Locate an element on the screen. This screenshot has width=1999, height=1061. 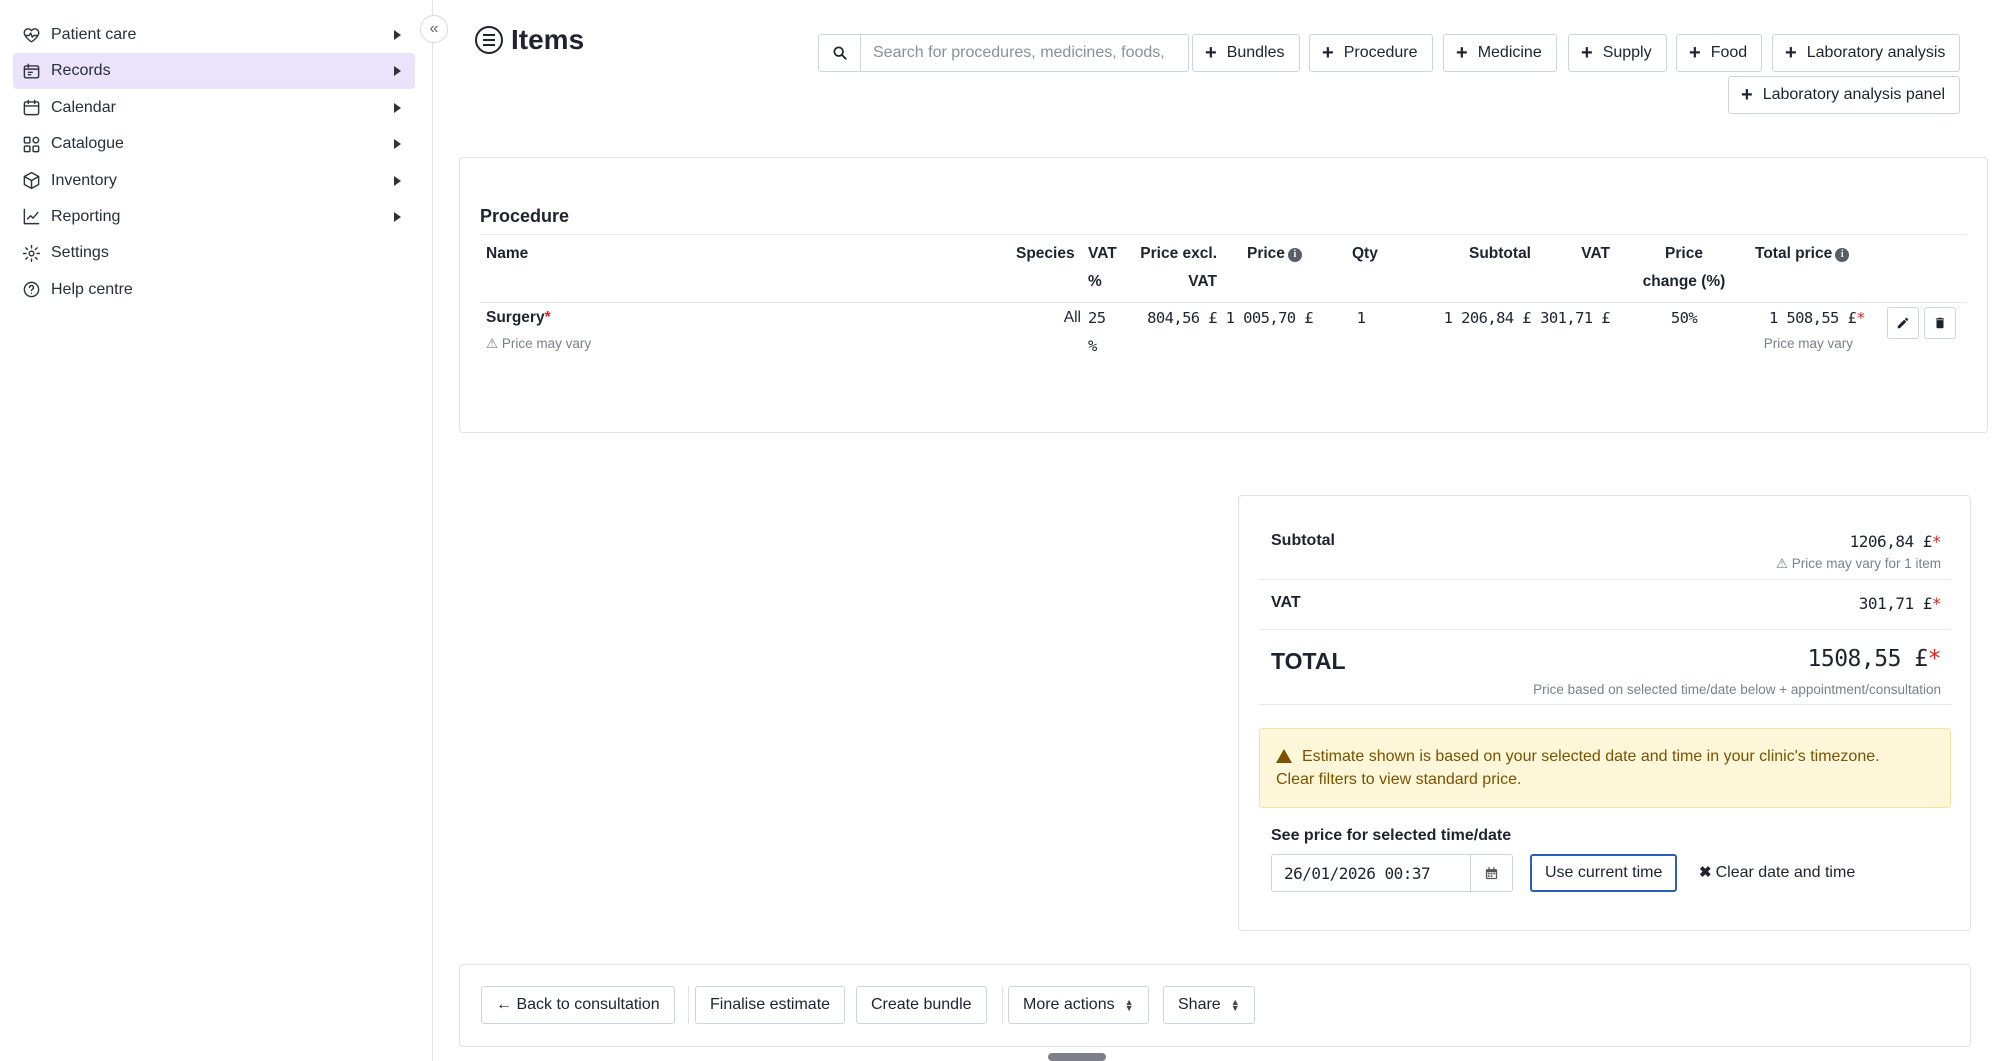
edit-button is located at coordinates (1903, 323).